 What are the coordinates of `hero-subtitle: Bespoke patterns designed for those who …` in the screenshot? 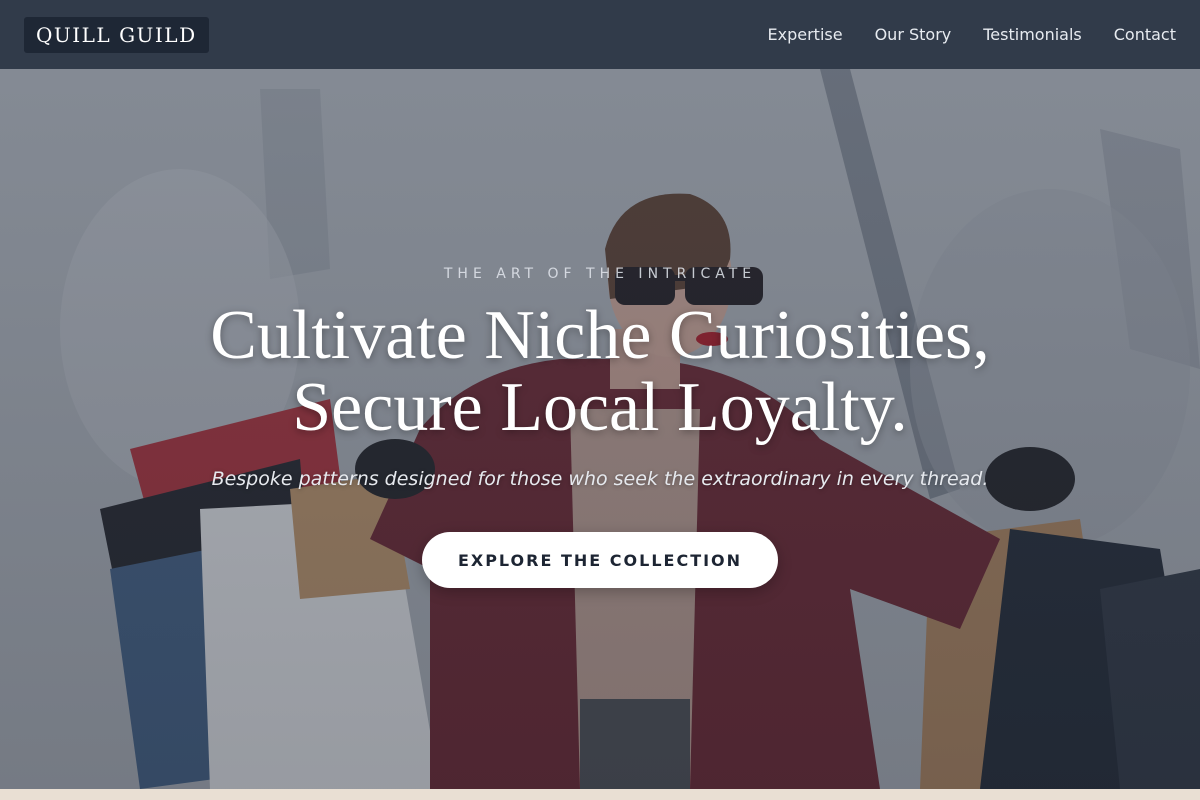 It's located at (600, 479).